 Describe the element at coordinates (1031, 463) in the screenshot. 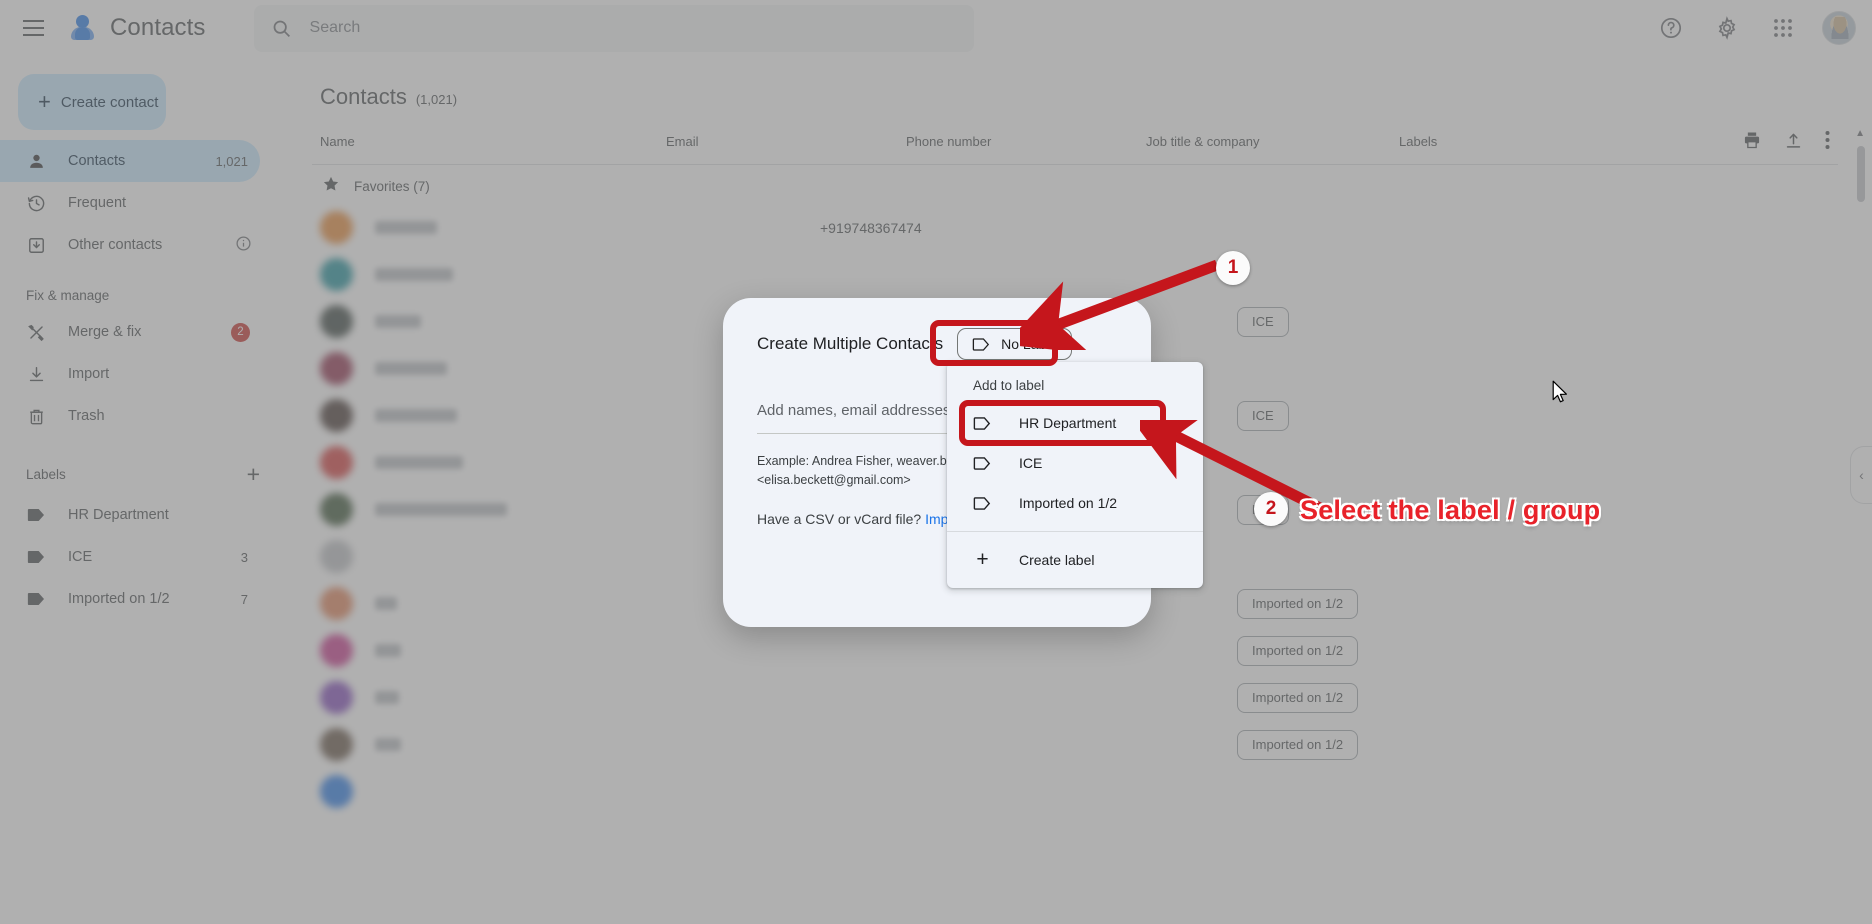

I see `menu-item-label: ICE` at that location.